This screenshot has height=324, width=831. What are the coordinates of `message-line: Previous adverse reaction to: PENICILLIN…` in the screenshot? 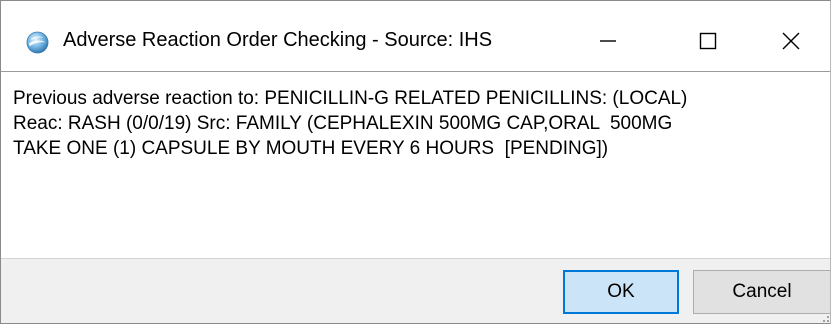 It's located at (350, 98).